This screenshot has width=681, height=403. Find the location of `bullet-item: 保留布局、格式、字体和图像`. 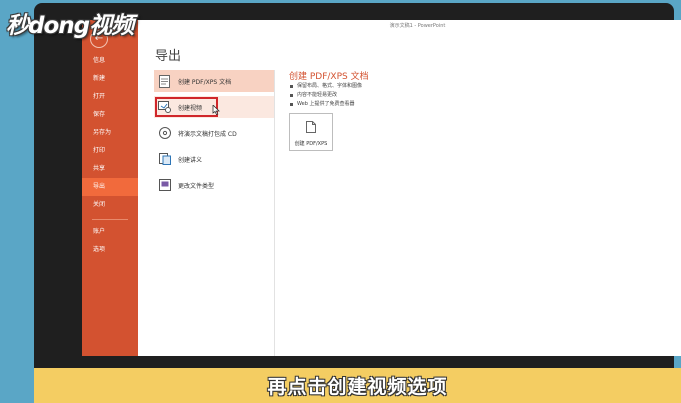

bullet-item: 保留布局、格式、字体和图像 is located at coordinates (325, 86).